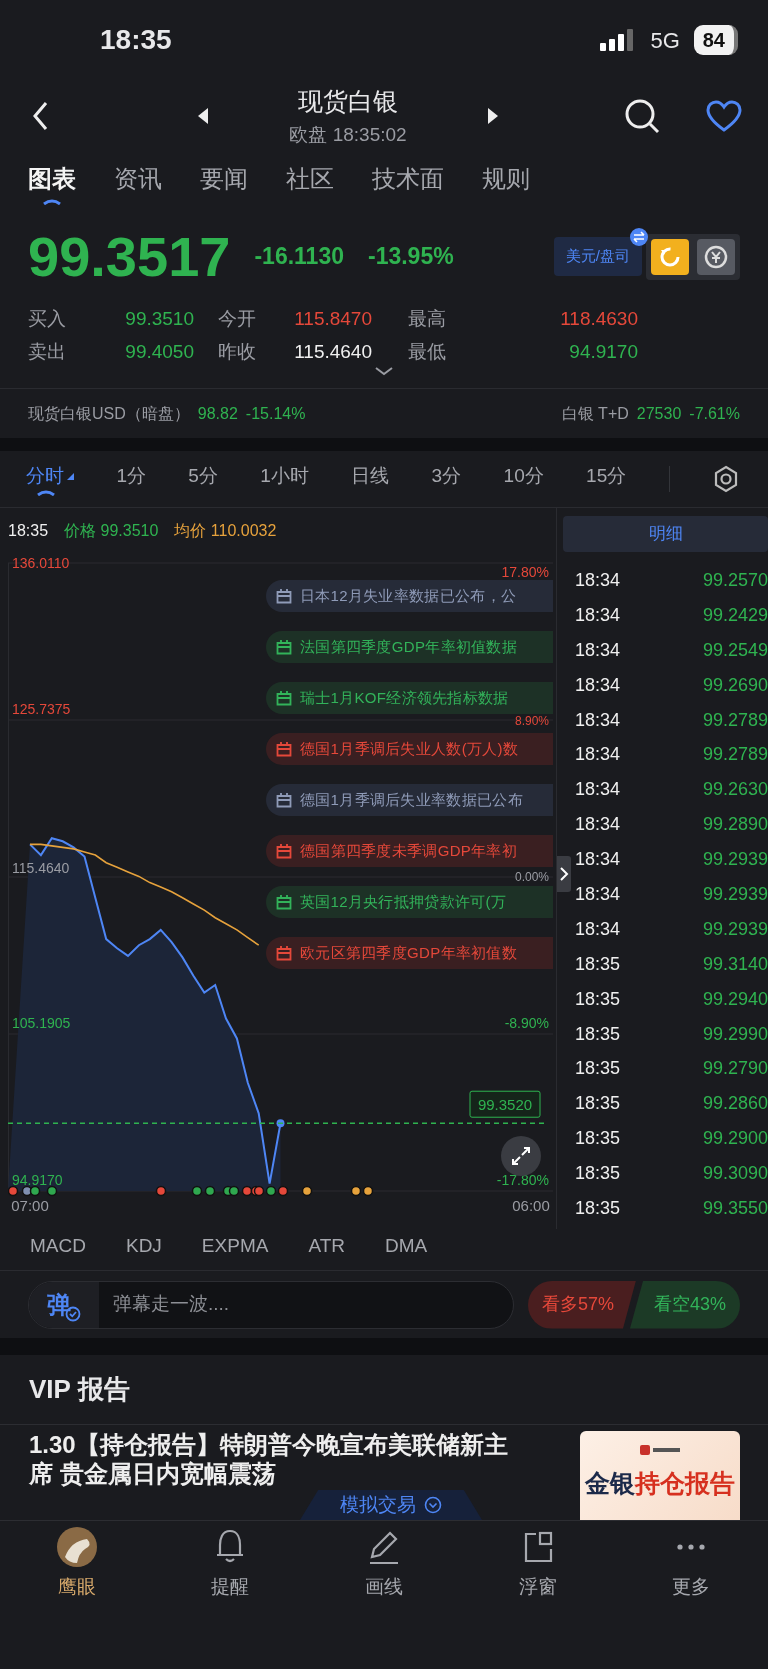  I want to click on nav-item: 浮窗, so click(537, 1594).